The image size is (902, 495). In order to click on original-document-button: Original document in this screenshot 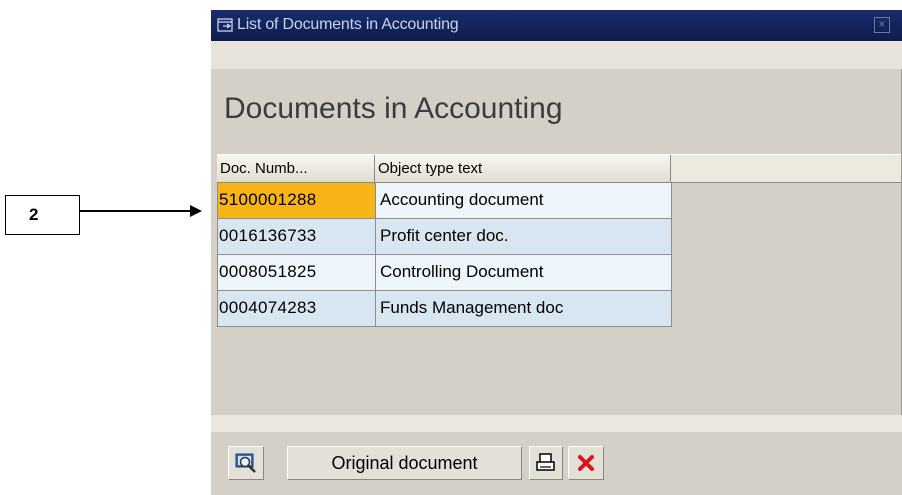, I will do `click(404, 463)`.